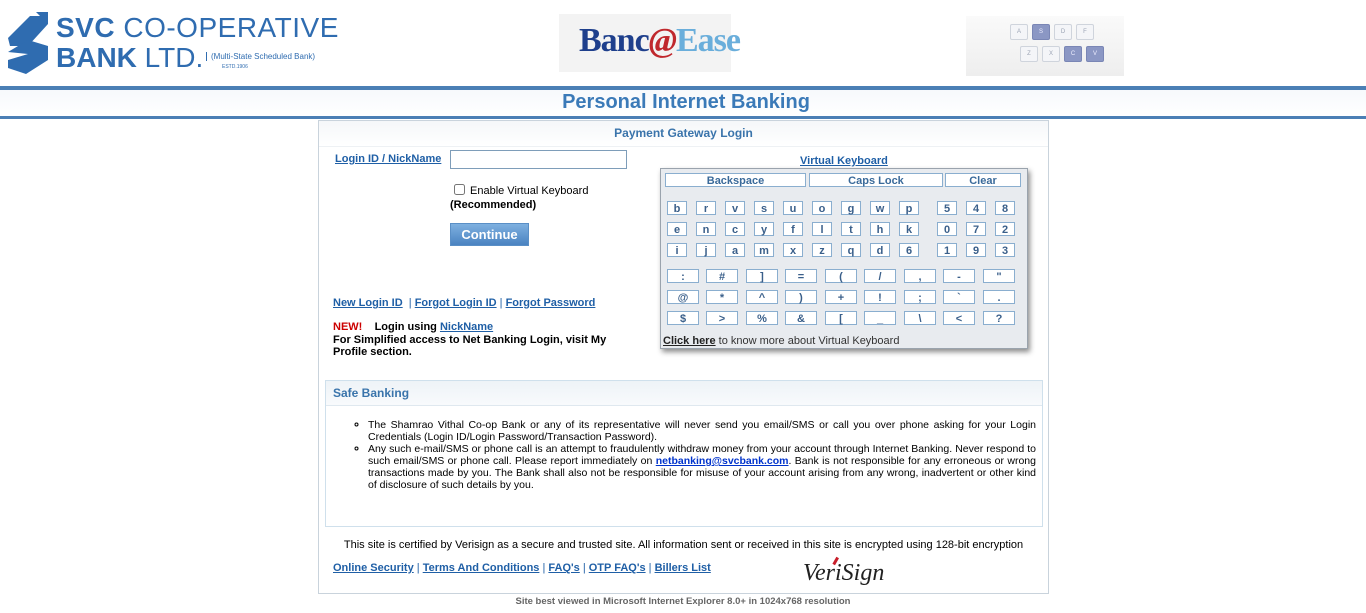  What do you see at coordinates (947, 250) in the screenshot?
I see `virtual-key: 1` at bounding box center [947, 250].